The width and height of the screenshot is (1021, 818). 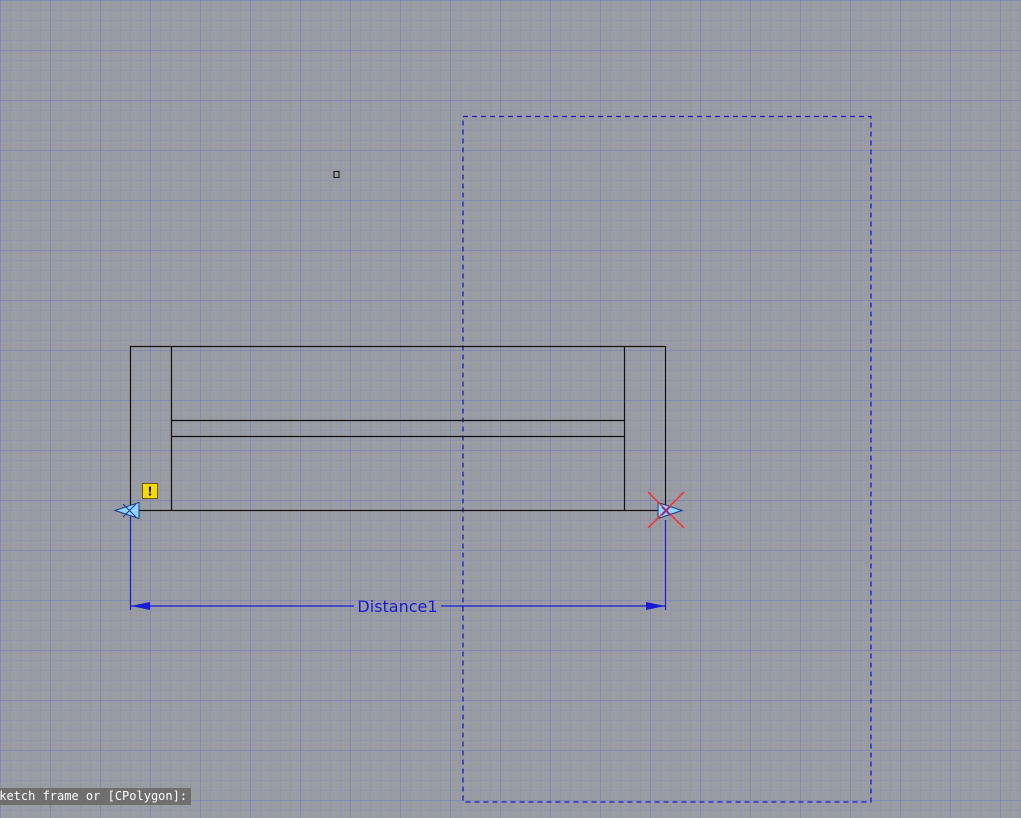 I want to click on warning-icon: !, so click(x=150, y=491).